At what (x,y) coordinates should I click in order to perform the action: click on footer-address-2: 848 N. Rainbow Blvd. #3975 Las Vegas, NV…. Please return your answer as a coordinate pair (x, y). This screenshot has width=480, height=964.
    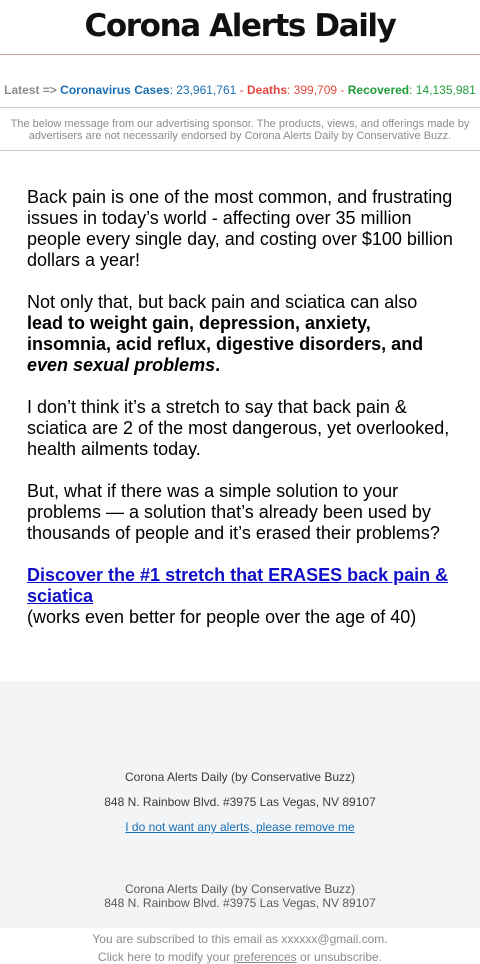
    Looking at the image, I should click on (240, 903).